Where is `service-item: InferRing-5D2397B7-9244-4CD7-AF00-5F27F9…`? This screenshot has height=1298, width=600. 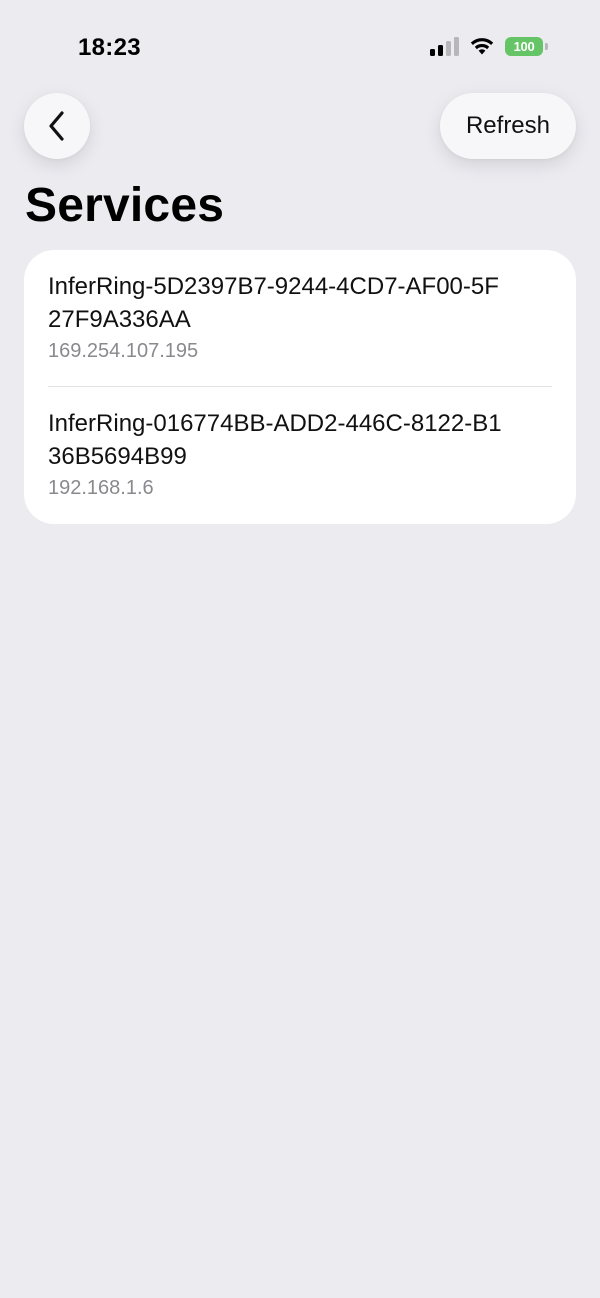 service-item: InferRing-5D2397B7-9244-4CD7-AF00-5F27F9… is located at coordinates (300, 317).